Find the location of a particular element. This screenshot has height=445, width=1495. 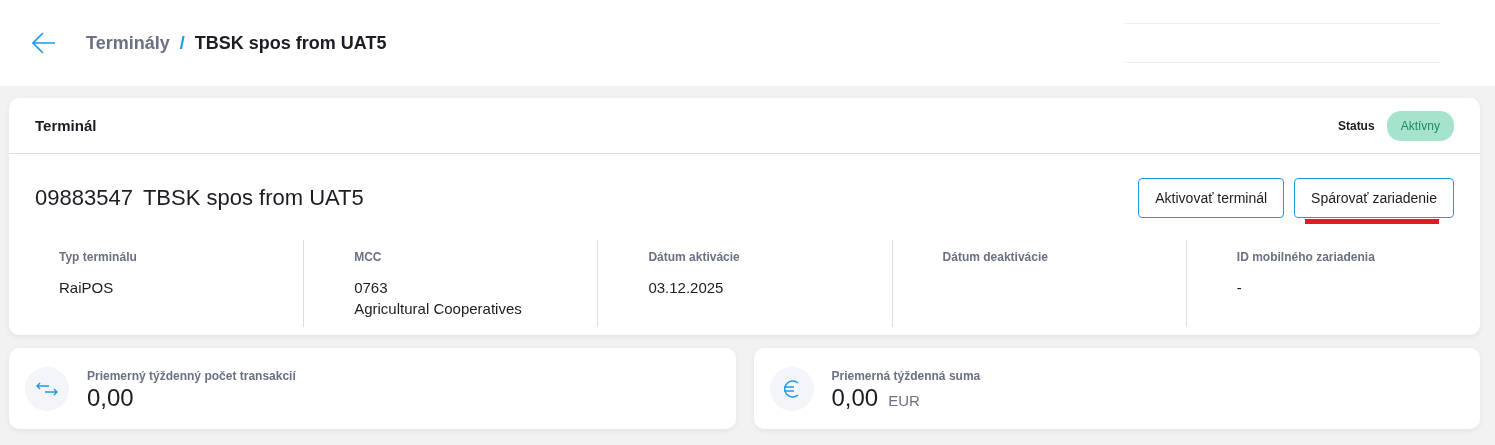

back-arrow-icon is located at coordinates (44, 43).